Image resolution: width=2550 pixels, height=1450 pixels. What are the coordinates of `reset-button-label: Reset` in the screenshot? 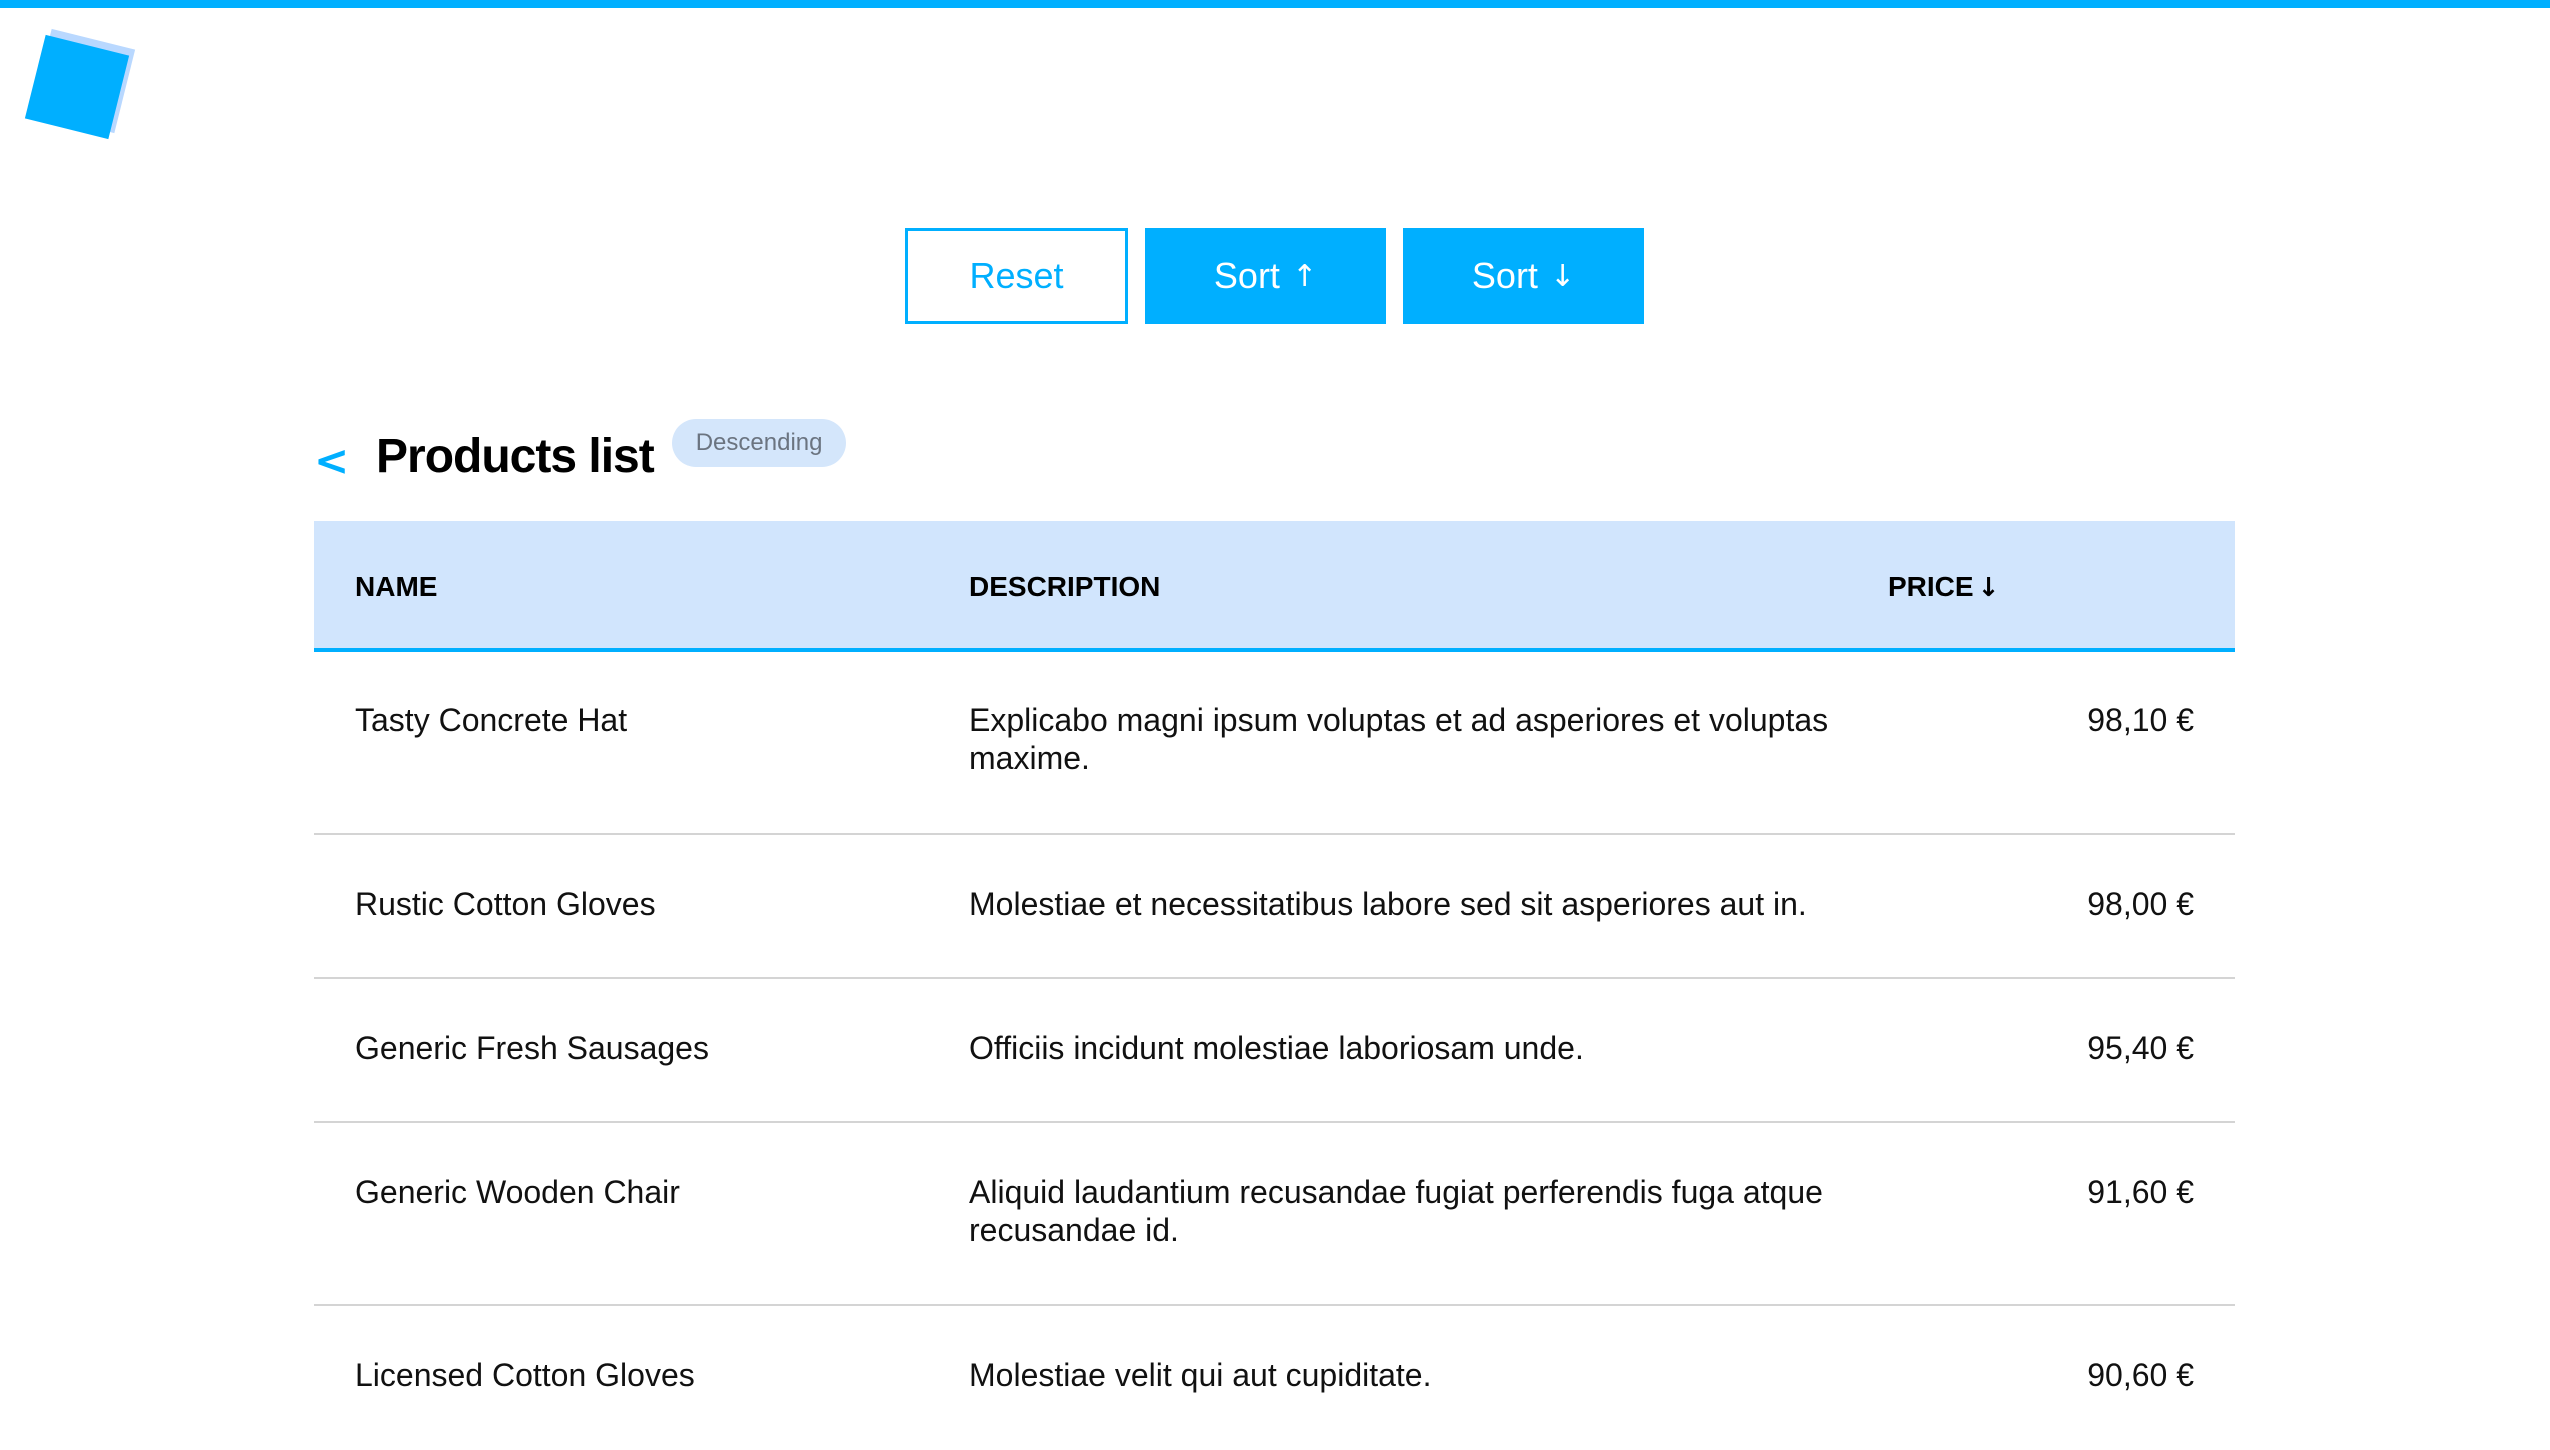 It's located at (1016, 275).